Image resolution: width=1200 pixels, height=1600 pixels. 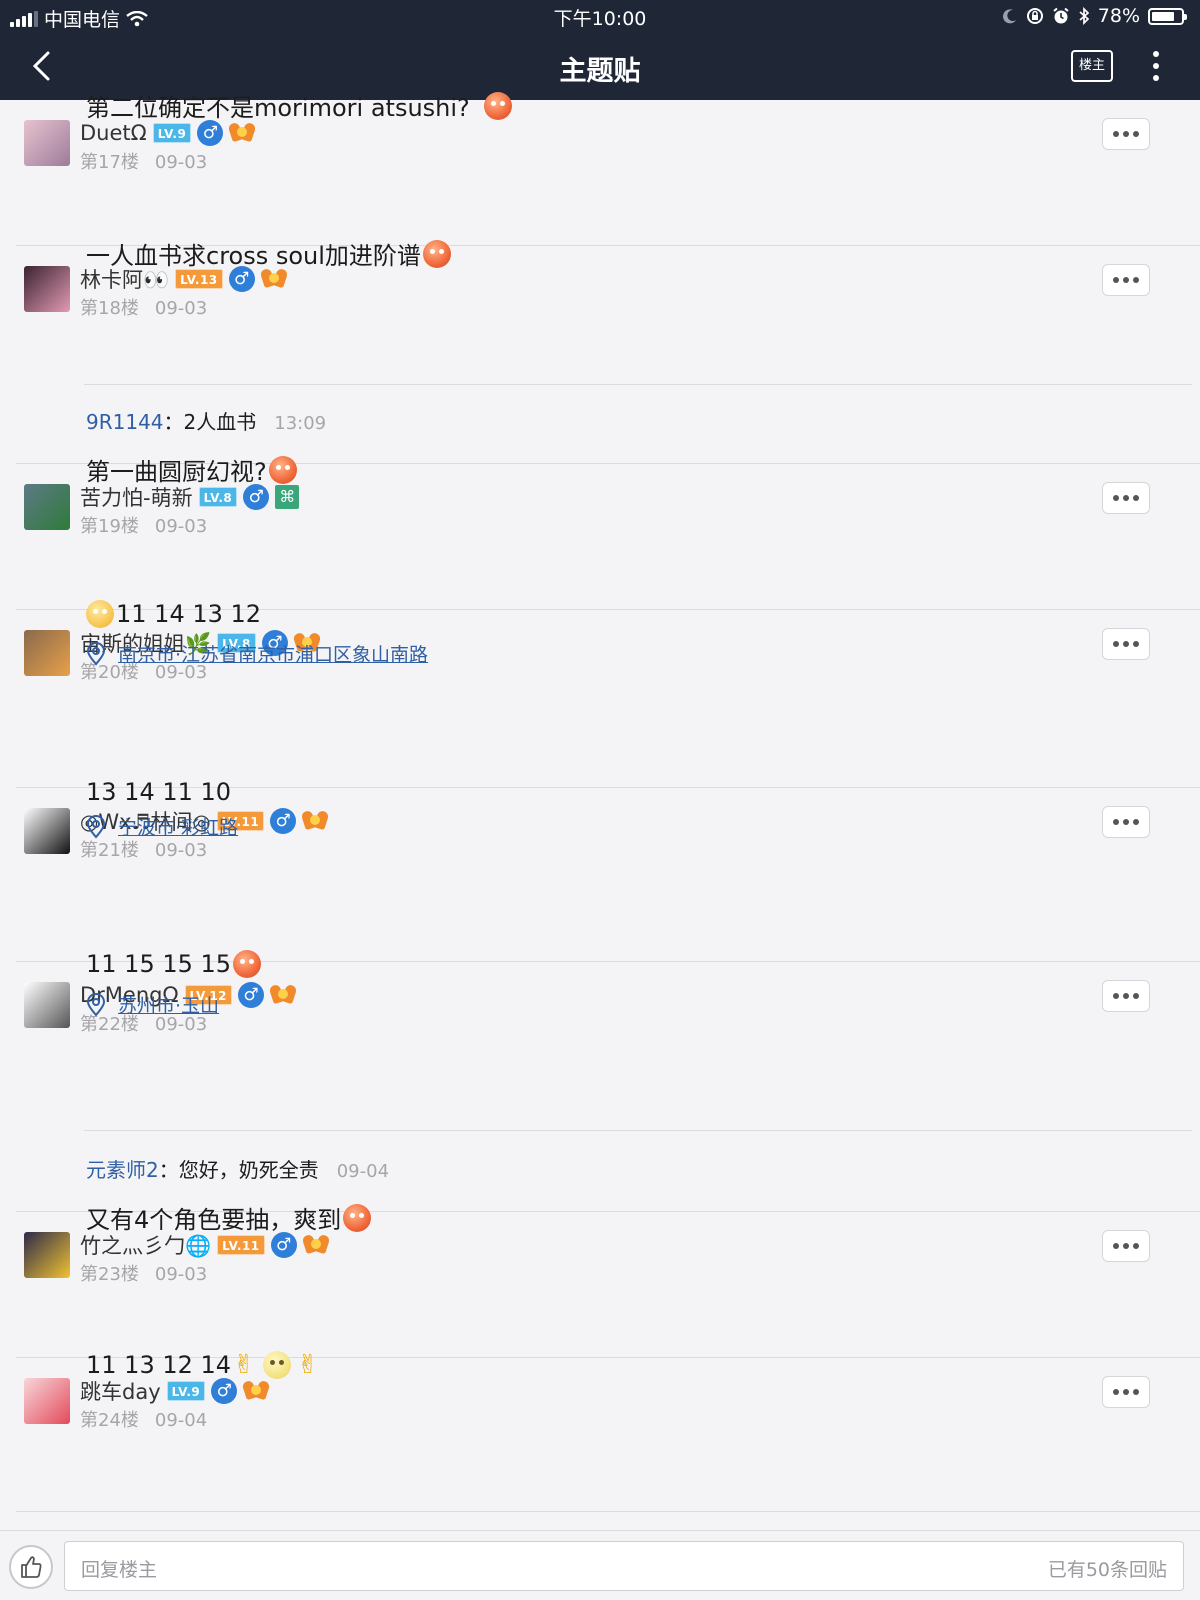 I want to click on post-content: 第一曲圆厨幻视?, so click(x=191, y=469).